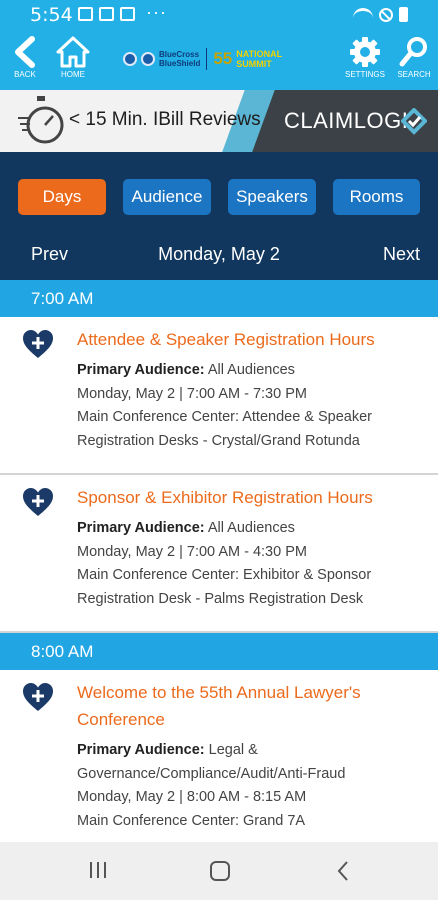 The image size is (438, 900). Describe the element at coordinates (414, 121) in the screenshot. I see `claimlogiq-q-icon` at that location.